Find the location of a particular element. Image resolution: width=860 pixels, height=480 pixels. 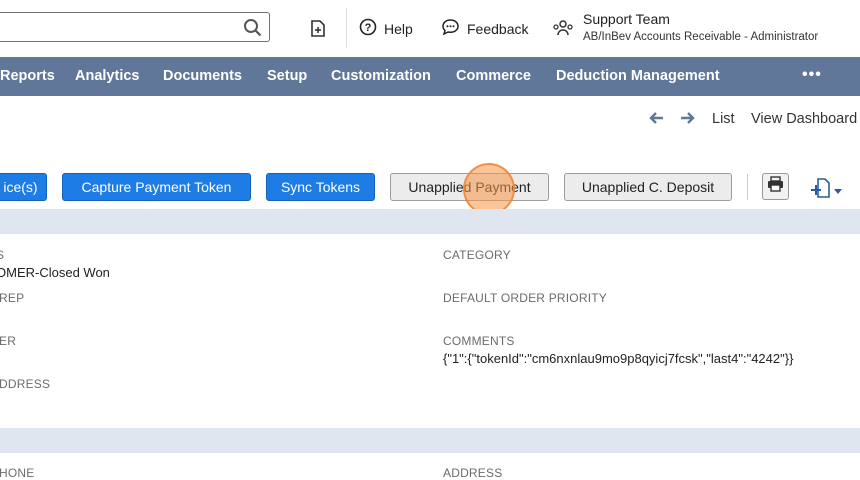

nav-customization: Customization is located at coordinates (381, 76).